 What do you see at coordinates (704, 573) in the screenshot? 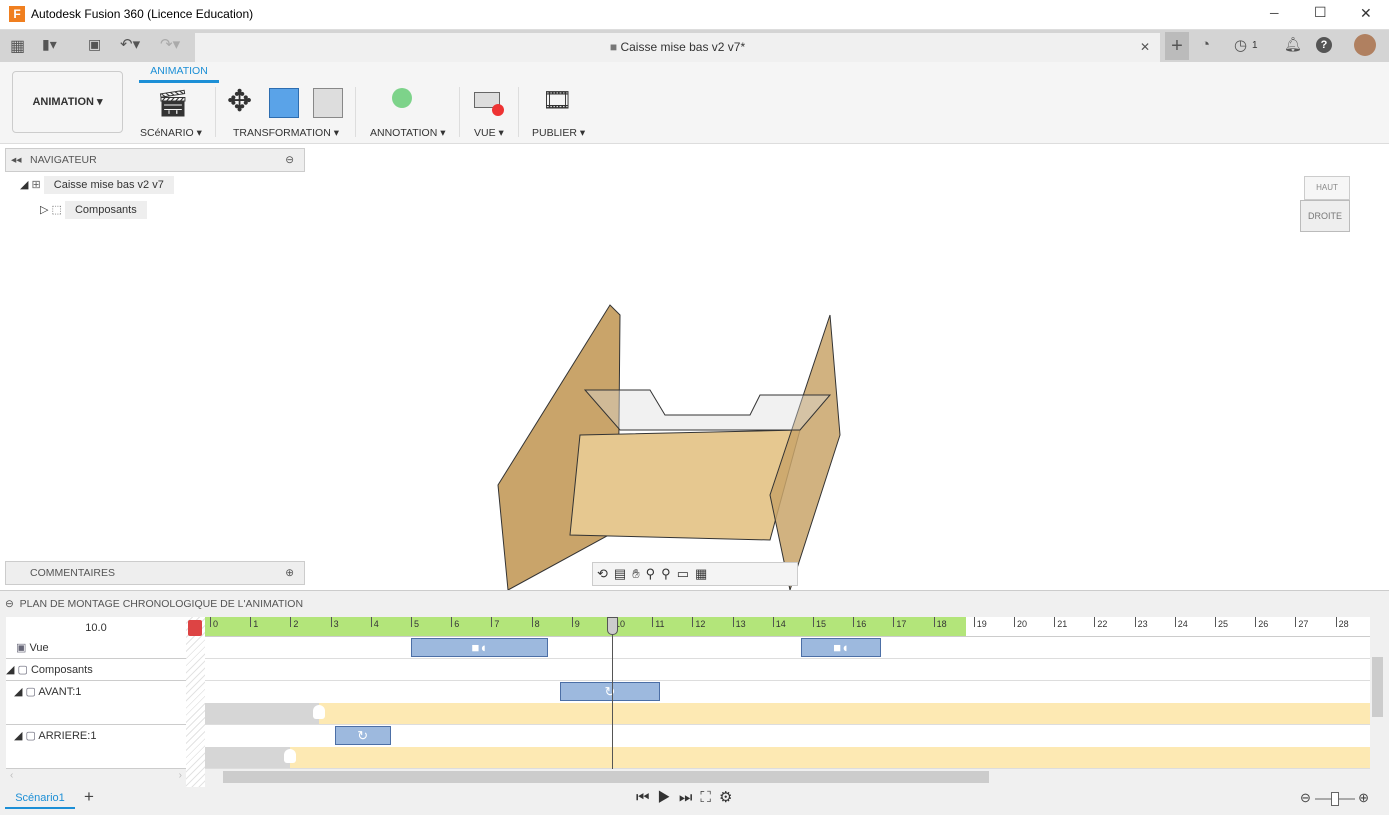
I see `grid-icon: ▦` at bounding box center [704, 573].